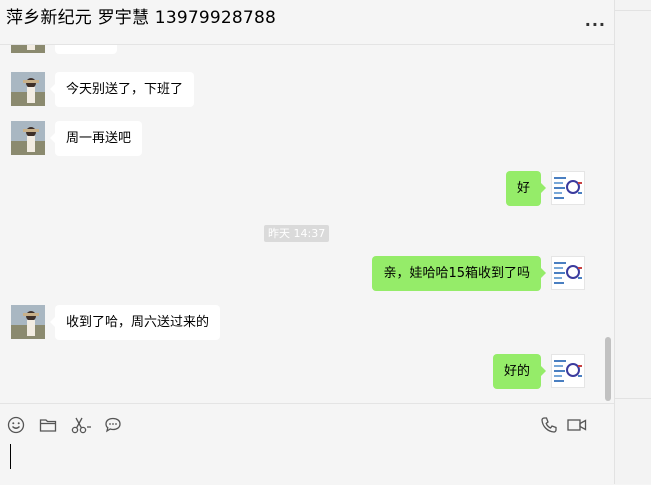  What do you see at coordinates (516, 371) in the screenshot?
I see `message-text: 好的` at bounding box center [516, 371].